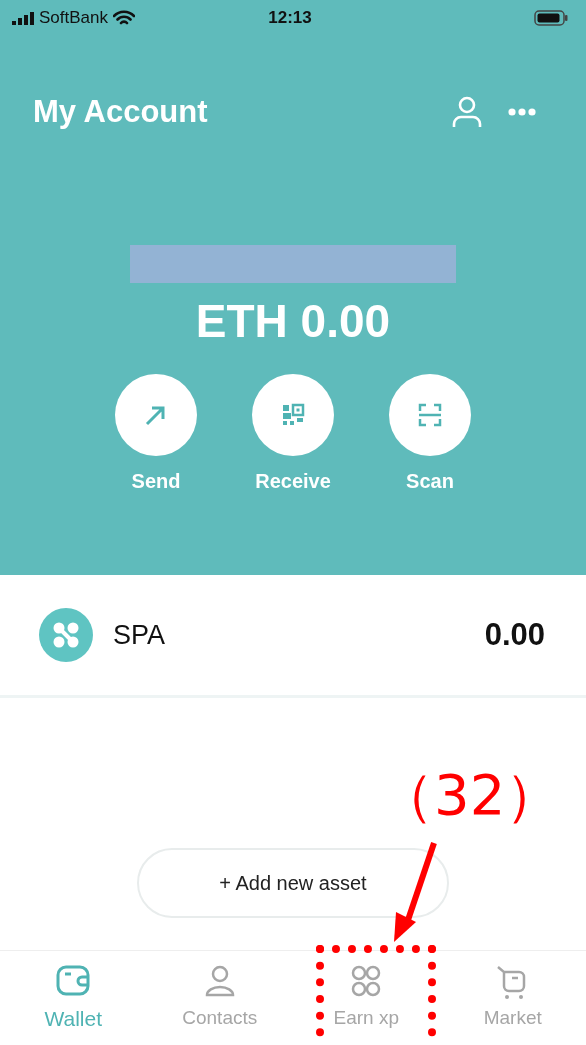 This screenshot has height=1045, width=586. What do you see at coordinates (121, 112) in the screenshot?
I see `page-title: My Account` at bounding box center [121, 112].